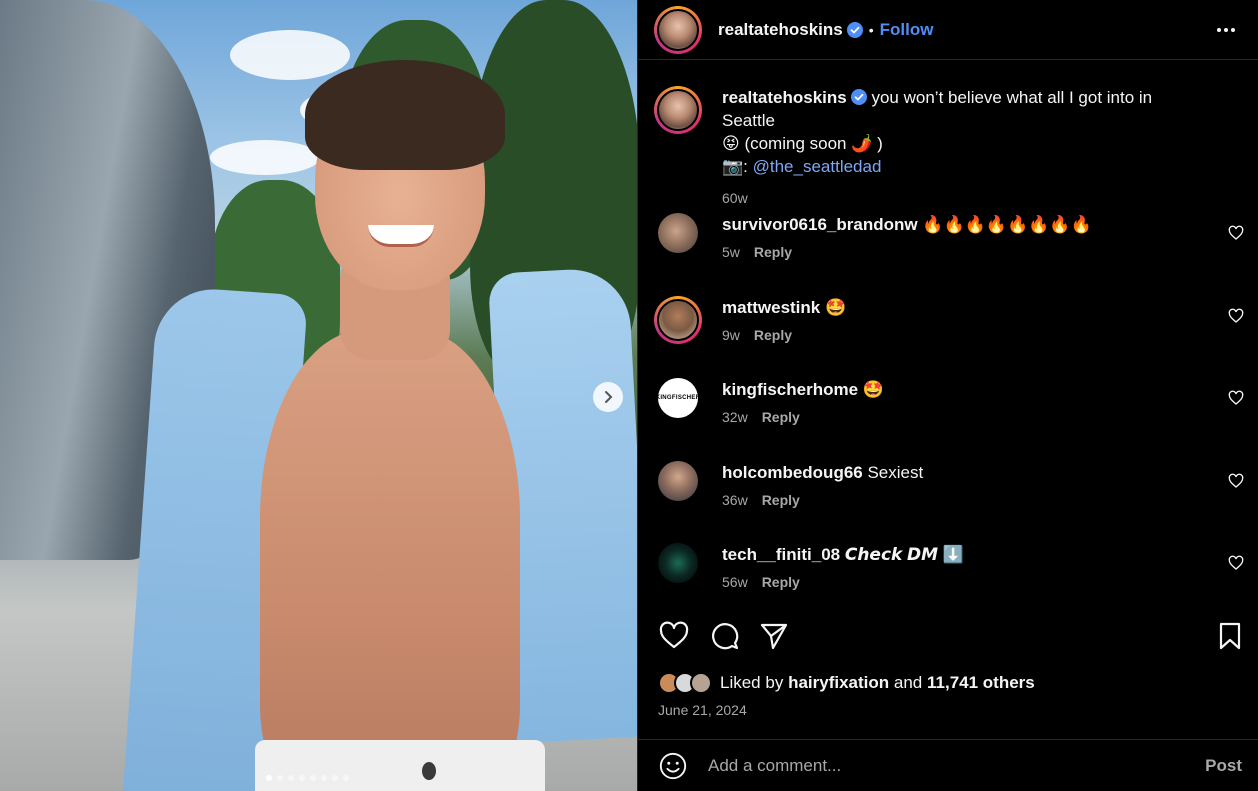  What do you see at coordinates (802, 143) in the screenshot?
I see `caption-line2: 😝 (coming soon 🌶️ )` at bounding box center [802, 143].